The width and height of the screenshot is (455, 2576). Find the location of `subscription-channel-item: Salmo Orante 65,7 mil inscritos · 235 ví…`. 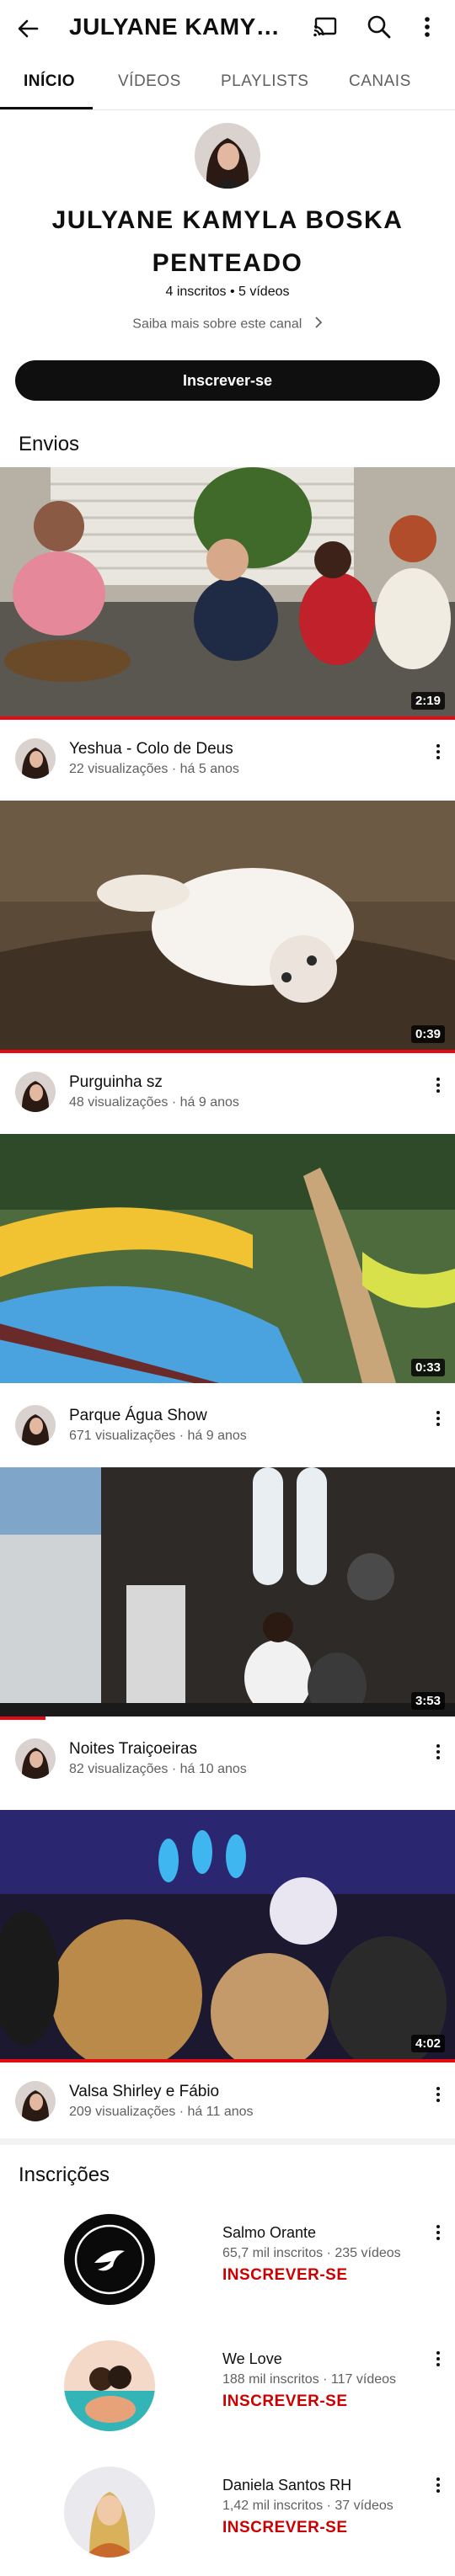

subscription-channel-item: Salmo Orante 65,7 mil inscritos · 235 ví… is located at coordinates (227, 2265).